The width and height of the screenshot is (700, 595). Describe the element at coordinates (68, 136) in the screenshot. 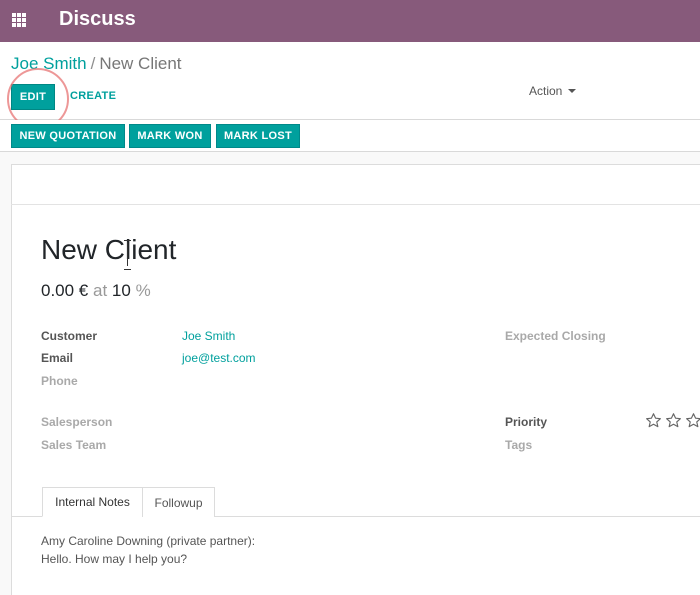

I see `new-quotation-button: NEW QUOTATION` at that location.